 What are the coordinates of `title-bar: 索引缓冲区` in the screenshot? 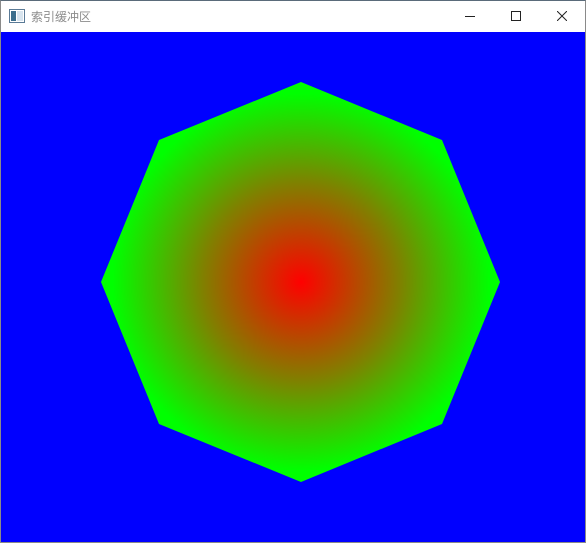 It's located at (293, 16).